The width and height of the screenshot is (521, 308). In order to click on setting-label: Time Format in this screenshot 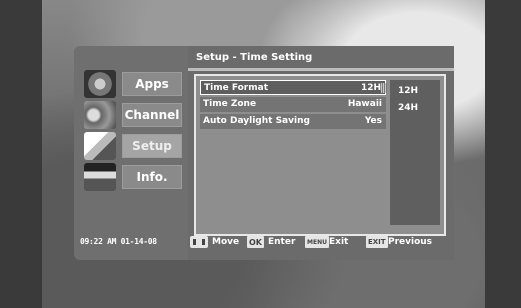, I will do `click(236, 88)`.